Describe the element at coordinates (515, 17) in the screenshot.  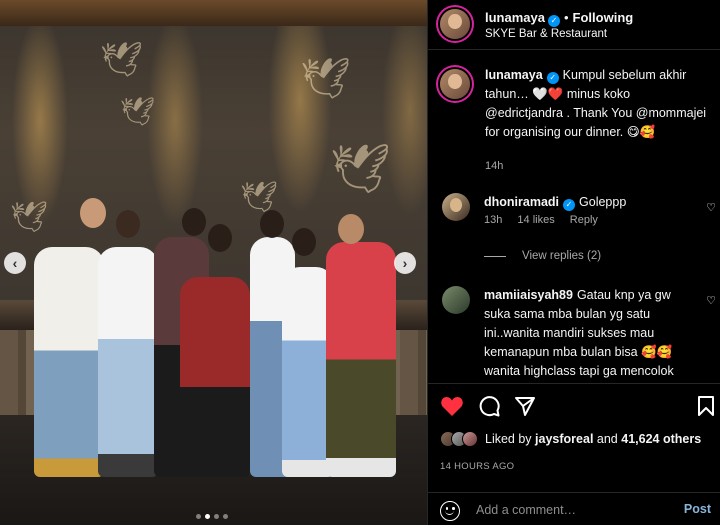
I see `author-username: lunamaya` at that location.